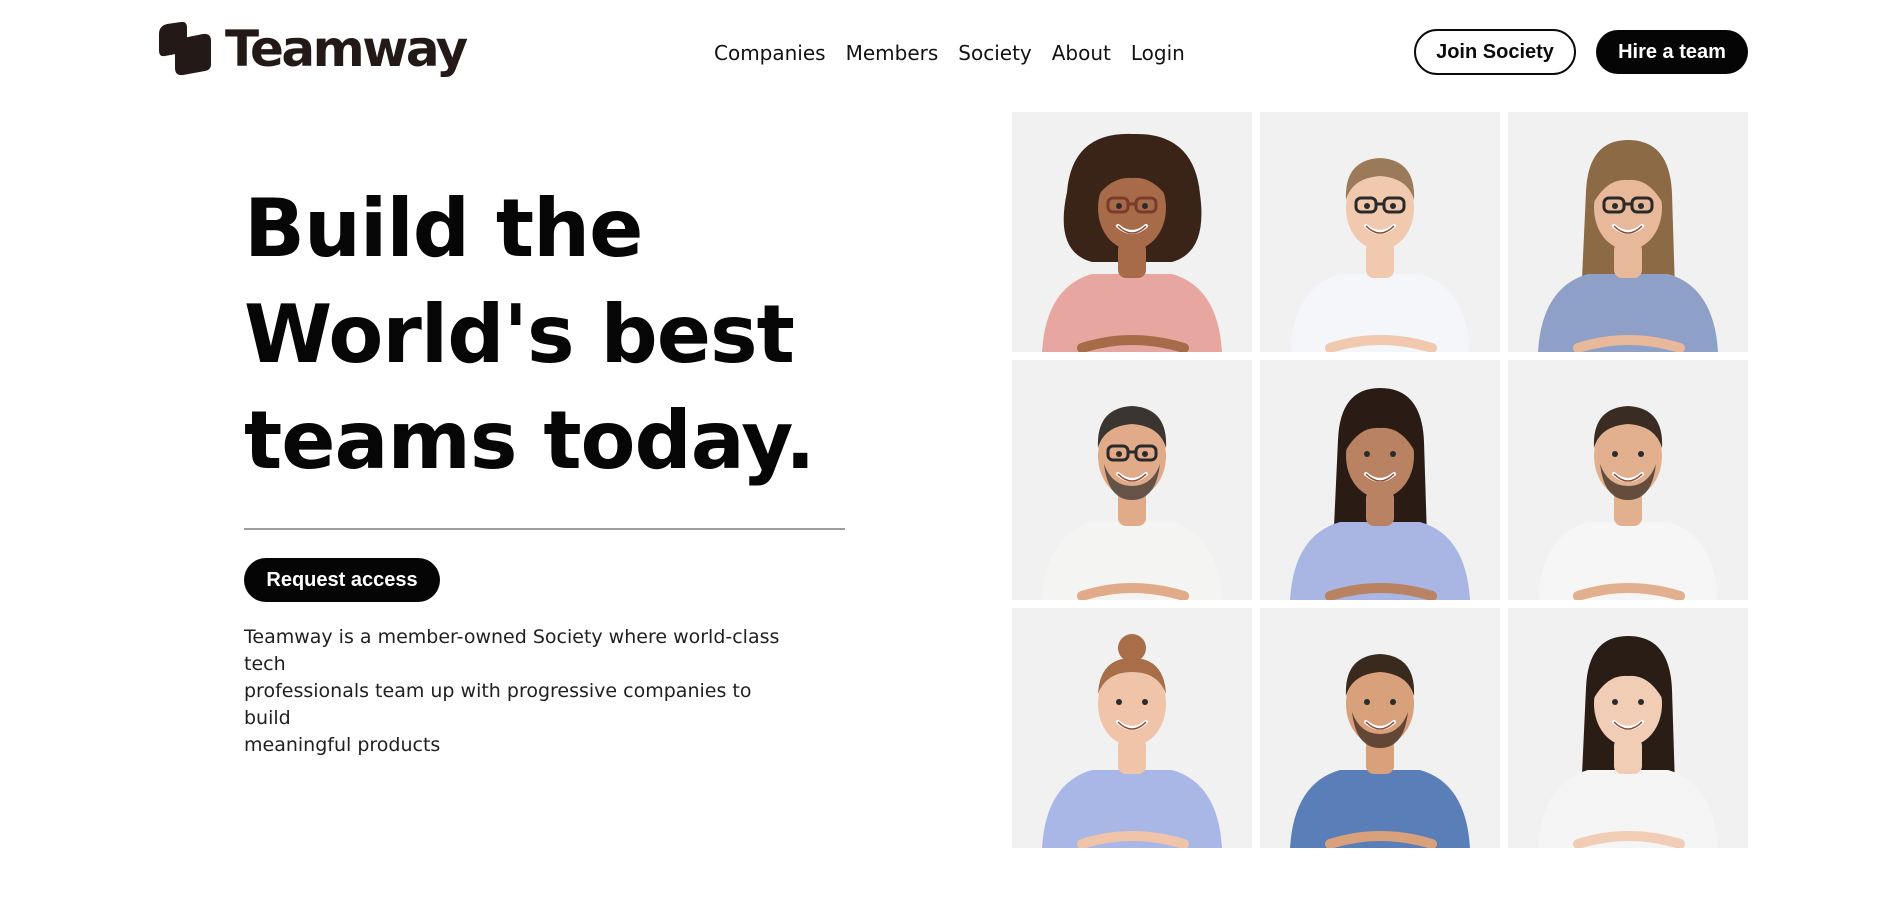  I want to click on hero-title: Build the World's best teams today., so click(554, 335).